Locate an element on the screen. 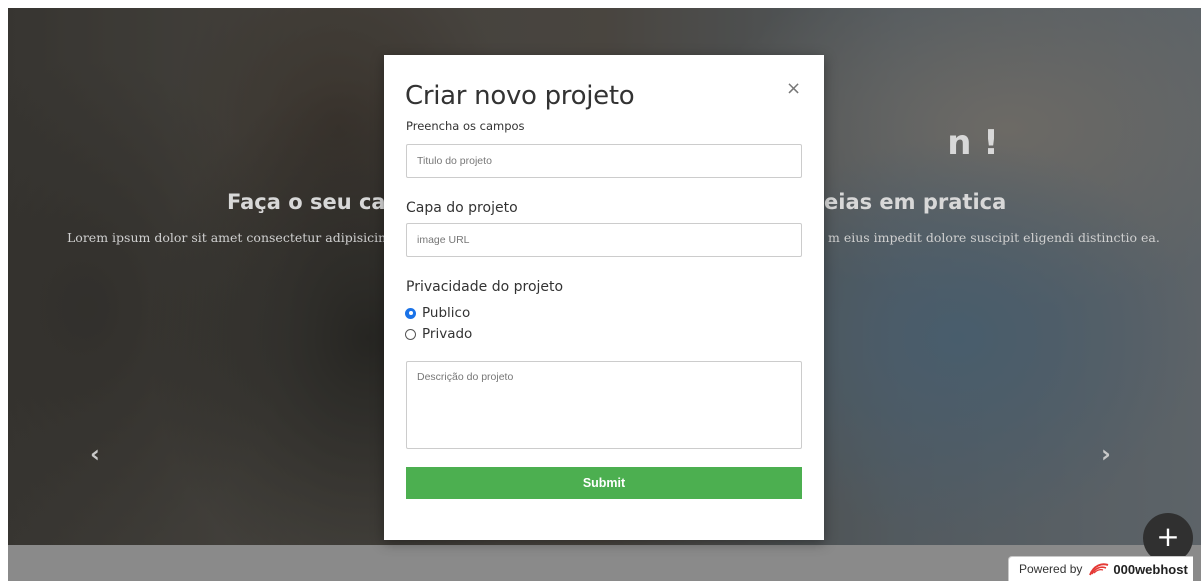  hero-subheading-left: Faça o seu cad is located at coordinates (314, 202).